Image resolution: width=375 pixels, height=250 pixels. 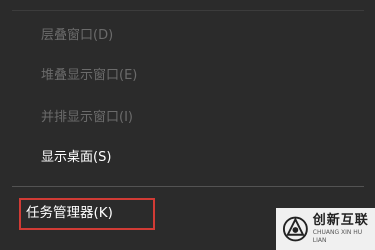 I want to click on watermark-brand-name: 创新互联, so click(x=340, y=220).